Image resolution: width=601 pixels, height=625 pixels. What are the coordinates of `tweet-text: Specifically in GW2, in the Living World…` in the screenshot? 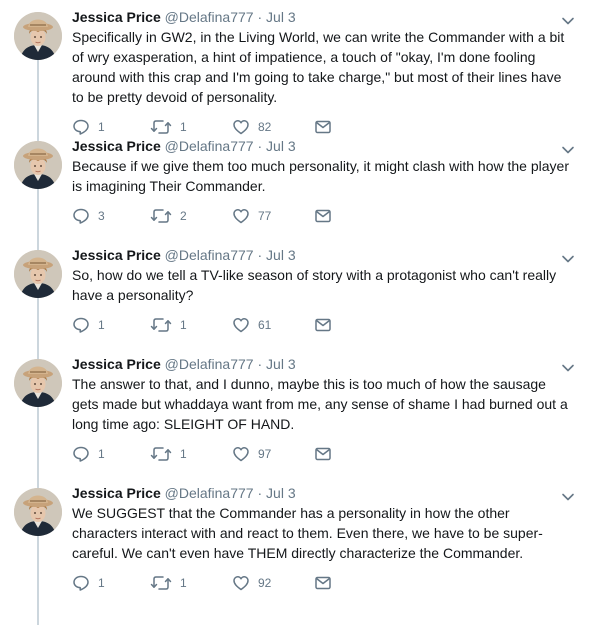 It's located at (318, 67).